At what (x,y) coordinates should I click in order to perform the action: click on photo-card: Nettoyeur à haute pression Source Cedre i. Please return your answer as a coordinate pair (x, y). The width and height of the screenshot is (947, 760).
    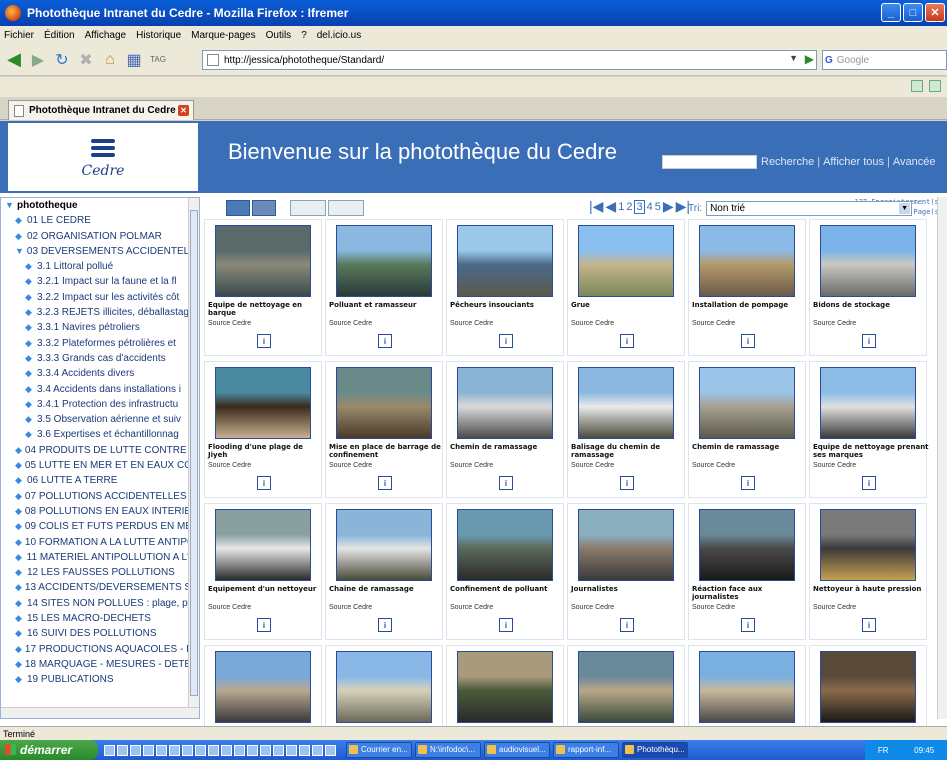
    Looking at the image, I should click on (868, 571).